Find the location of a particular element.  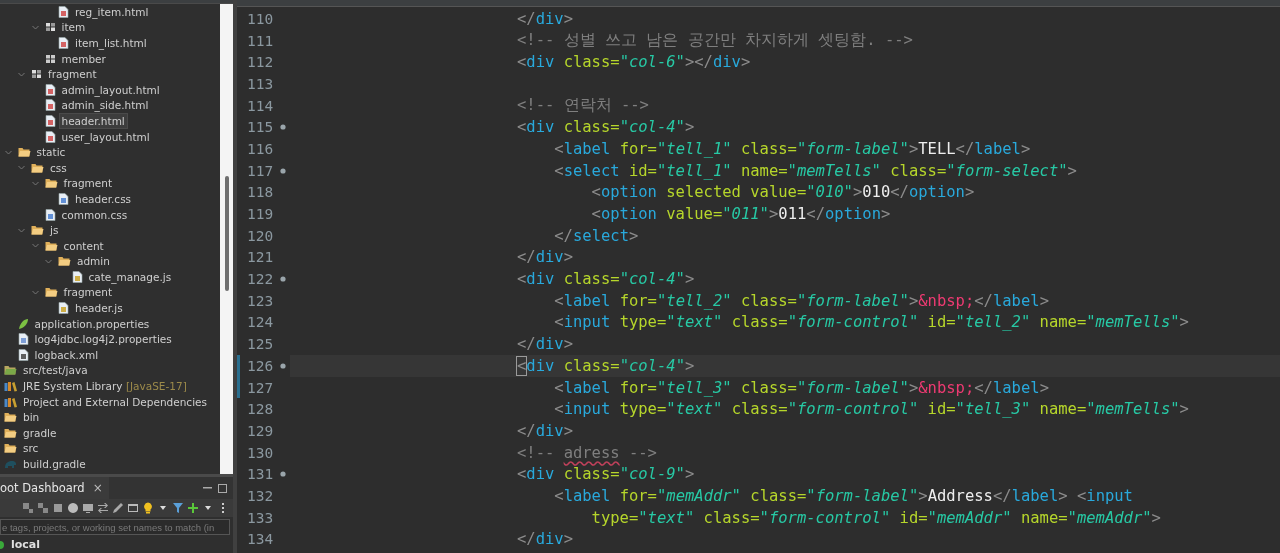

code-line: <label for="tell_3" class="form-label">&nbsp;</label> is located at coordinates (801, 387).